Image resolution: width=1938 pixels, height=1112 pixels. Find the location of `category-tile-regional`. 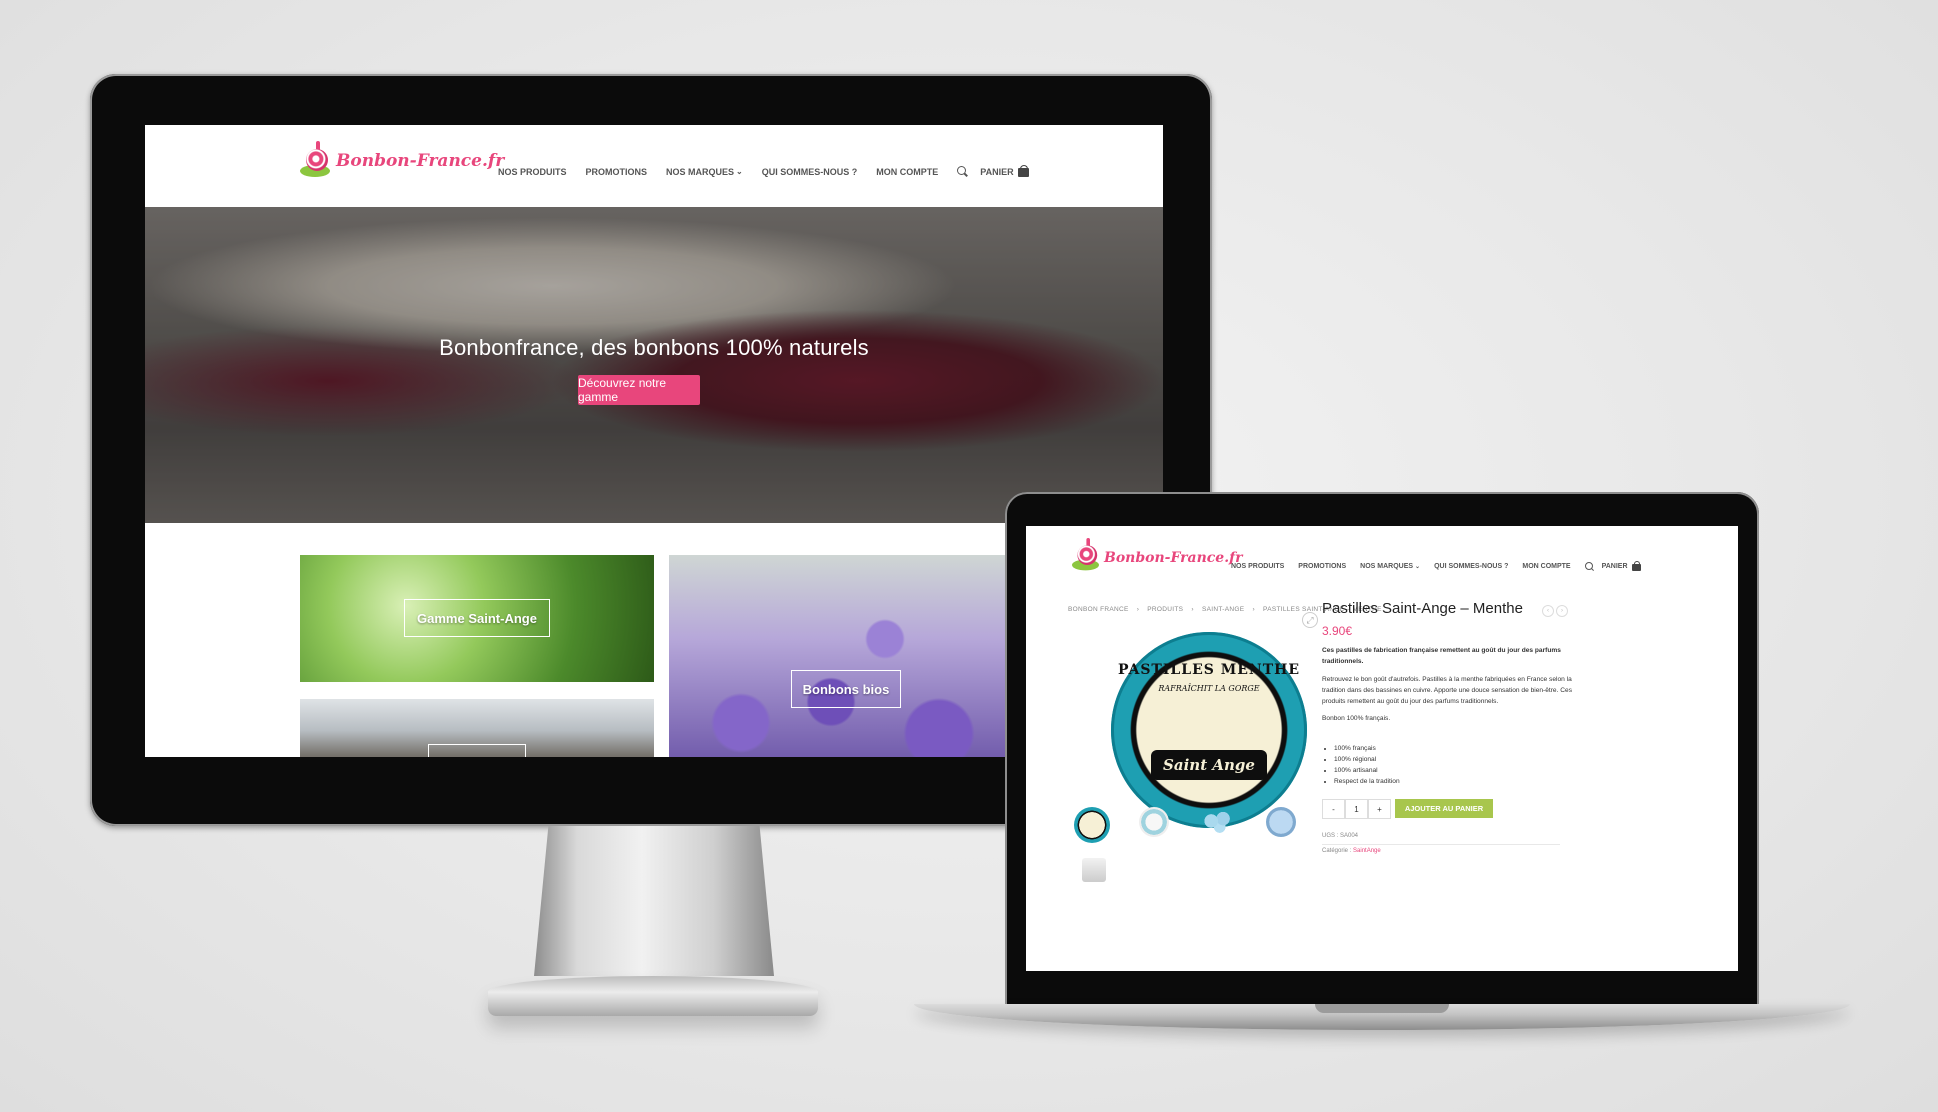

category-tile-regional is located at coordinates (477, 728).